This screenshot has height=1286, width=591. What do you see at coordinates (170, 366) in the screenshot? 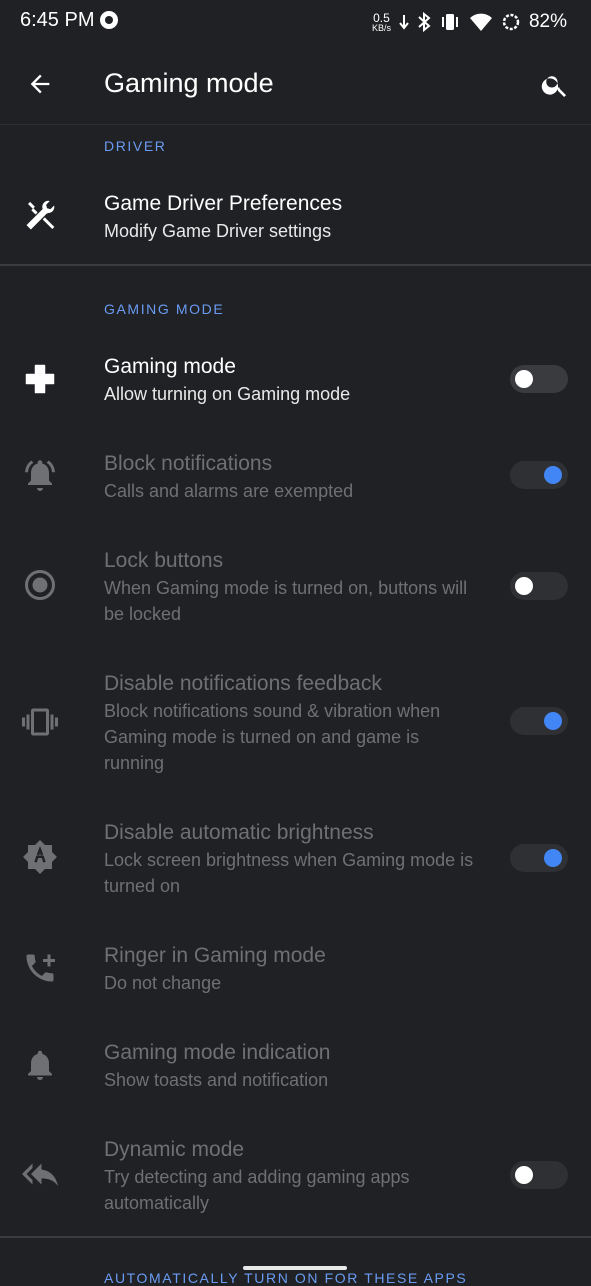
I see `pref-title: Gaming mode` at bounding box center [170, 366].